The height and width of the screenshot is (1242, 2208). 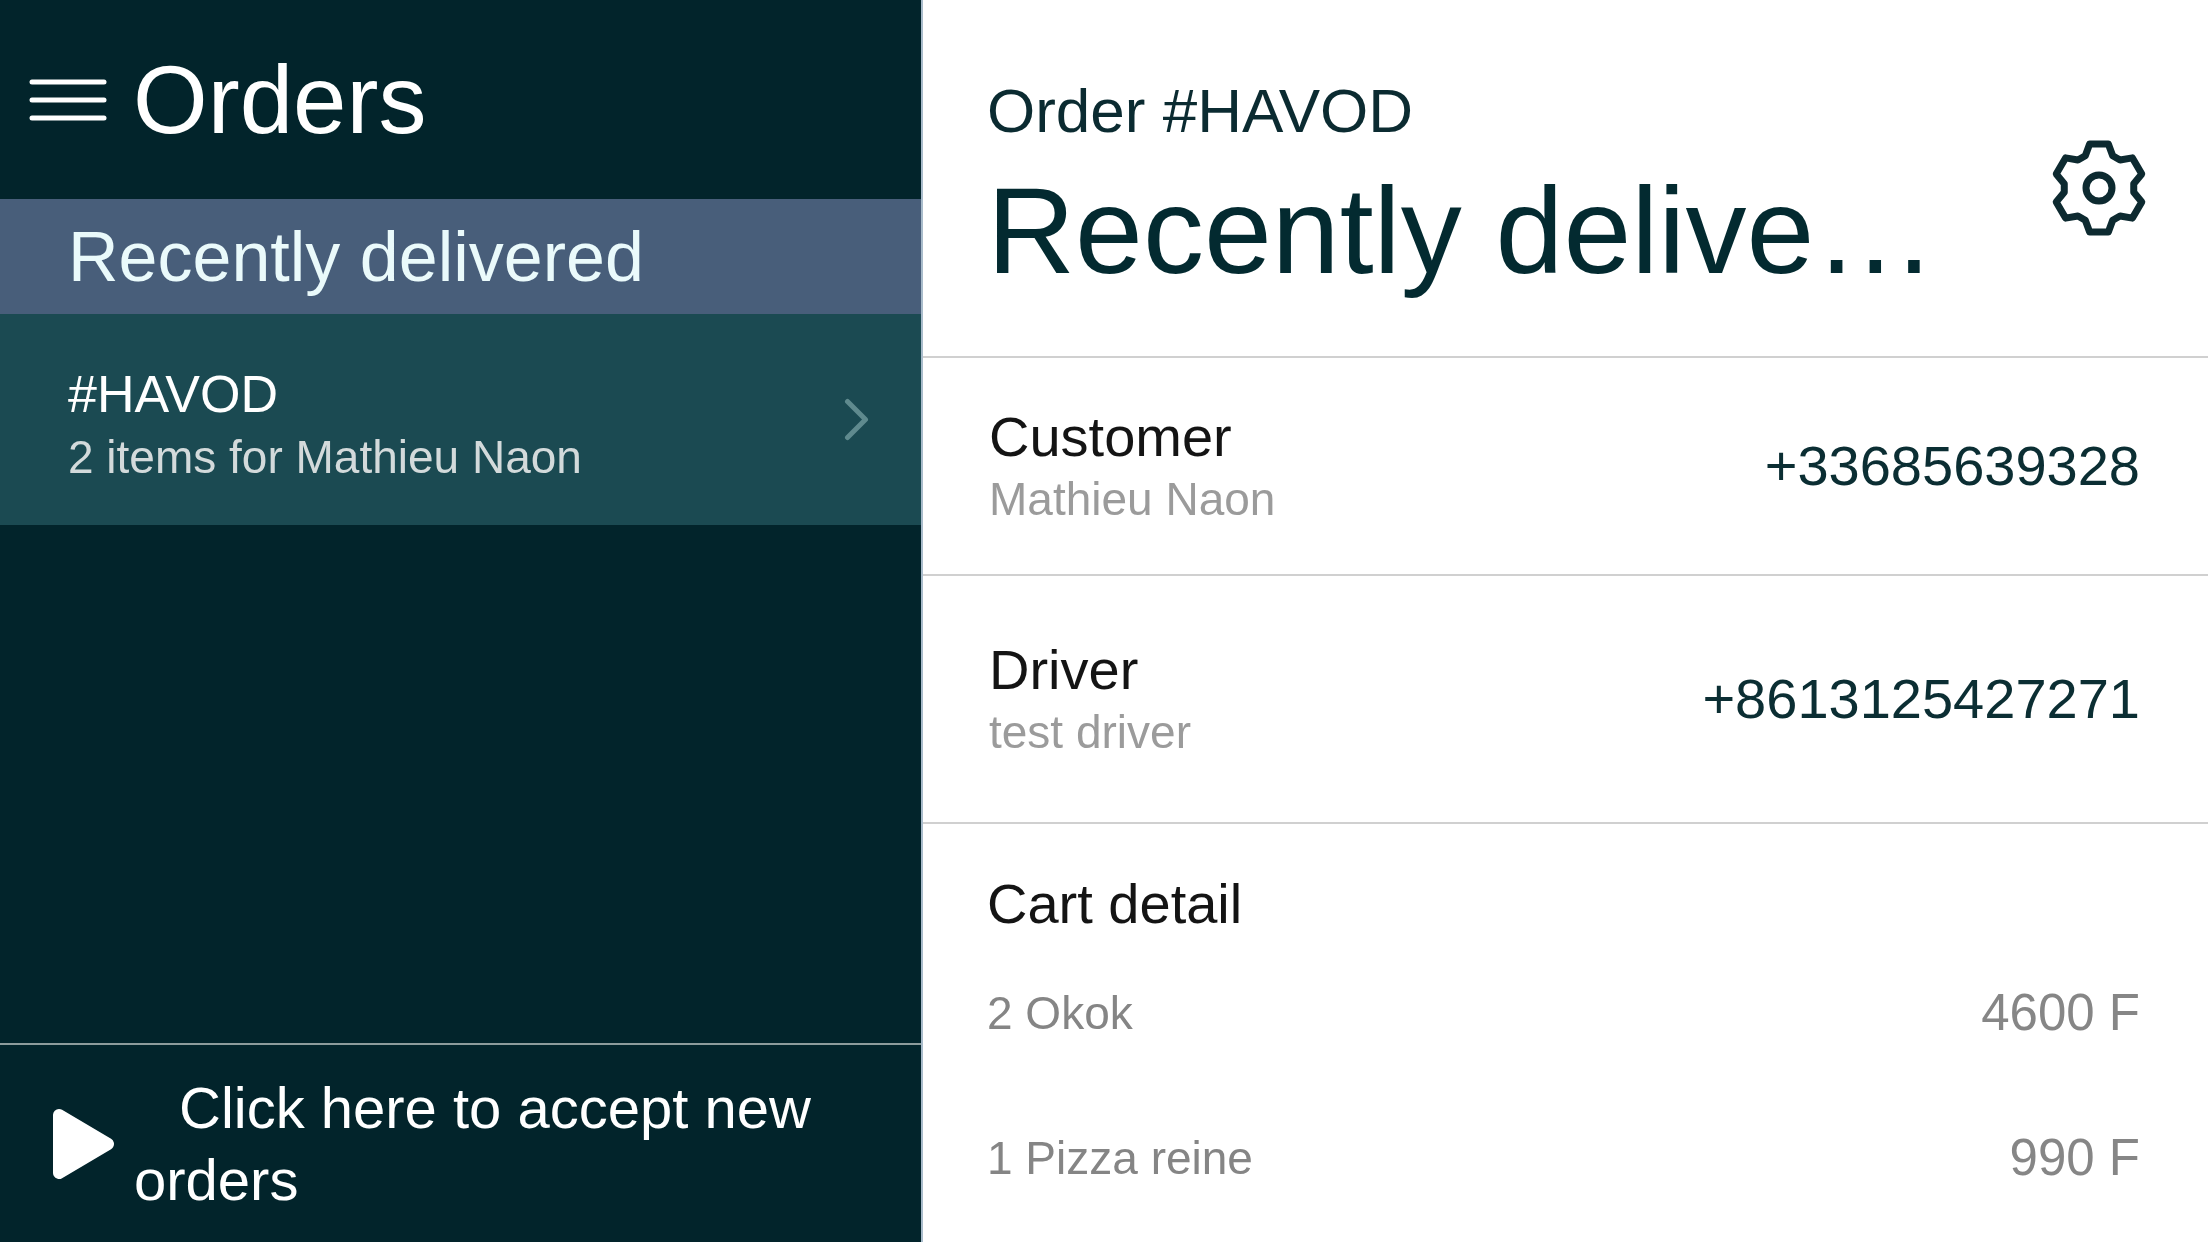 What do you see at coordinates (856, 419) in the screenshot?
I see `chevron-right-icon` at bounding box center [856, 419].